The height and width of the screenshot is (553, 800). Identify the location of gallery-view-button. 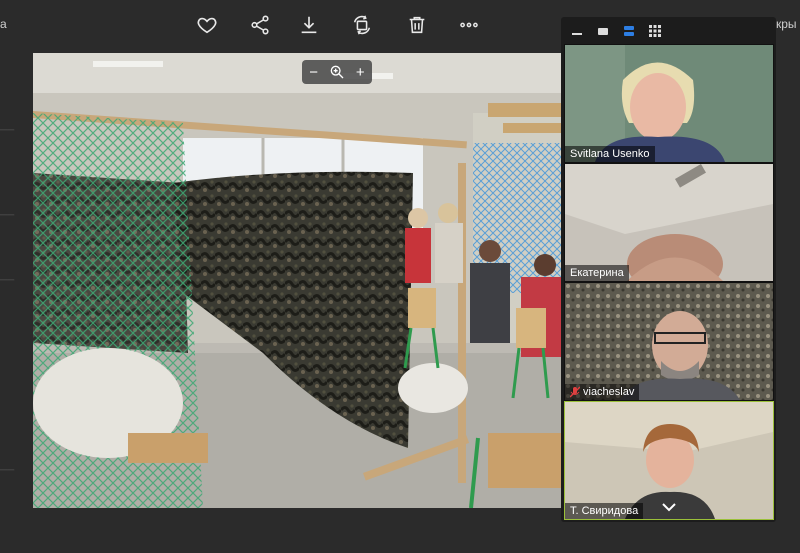
(655, 31).